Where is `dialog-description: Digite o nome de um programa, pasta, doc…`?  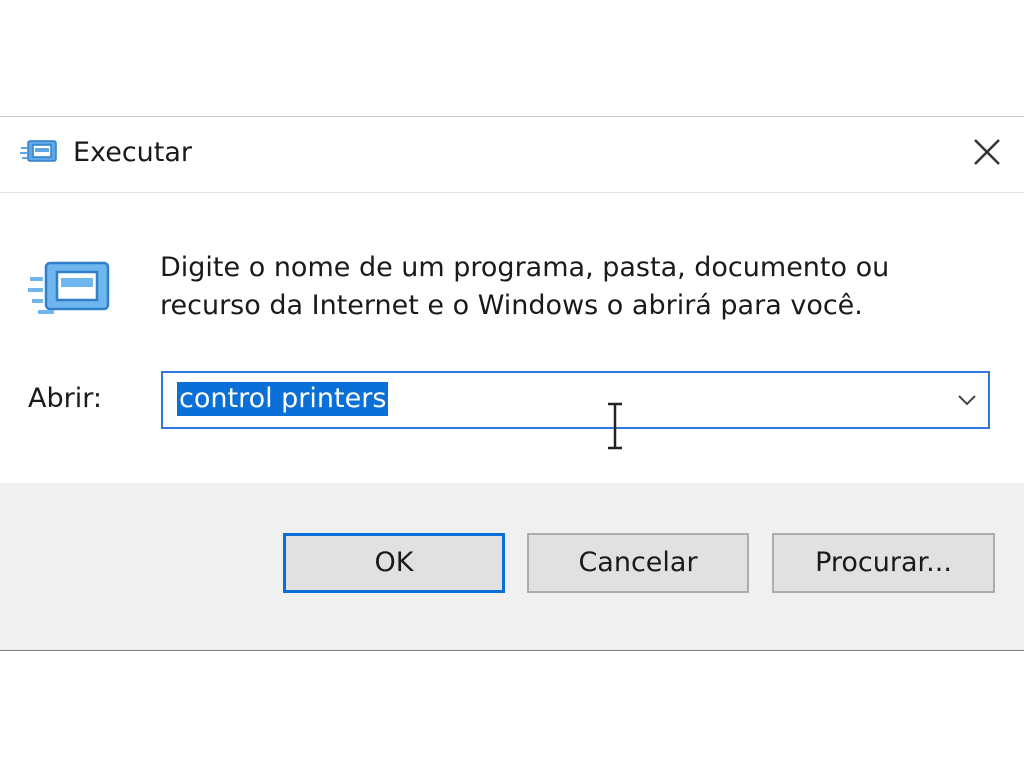
dialog-description: Digite o nome de um programa, pasta, doc… is located at coordinates (550, 287).